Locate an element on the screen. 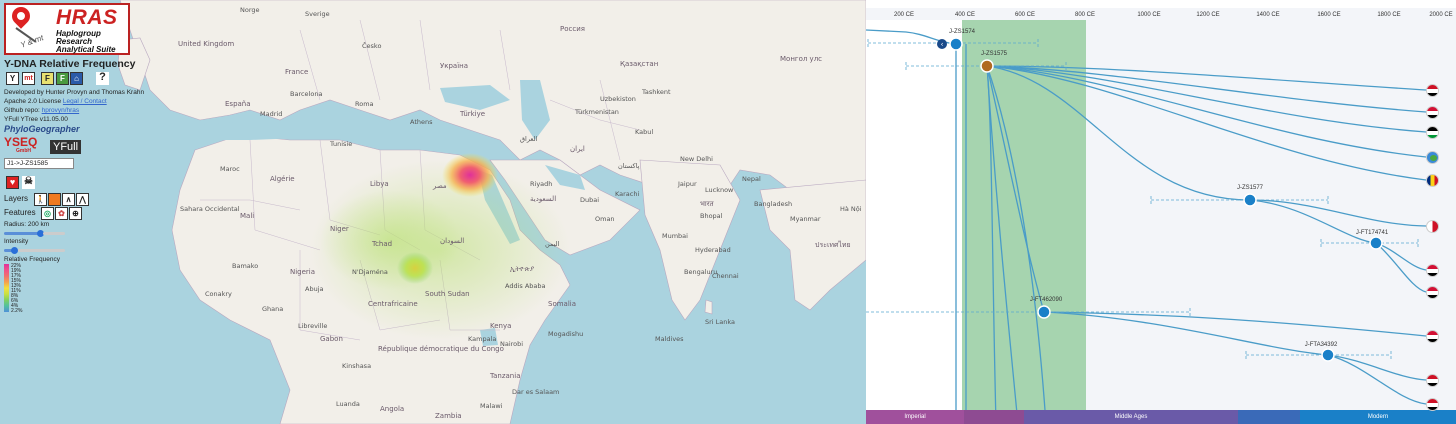 The height and width of the screenshot is (424, 1456). map-label: Lucknow is located at coordinates (719, 190).